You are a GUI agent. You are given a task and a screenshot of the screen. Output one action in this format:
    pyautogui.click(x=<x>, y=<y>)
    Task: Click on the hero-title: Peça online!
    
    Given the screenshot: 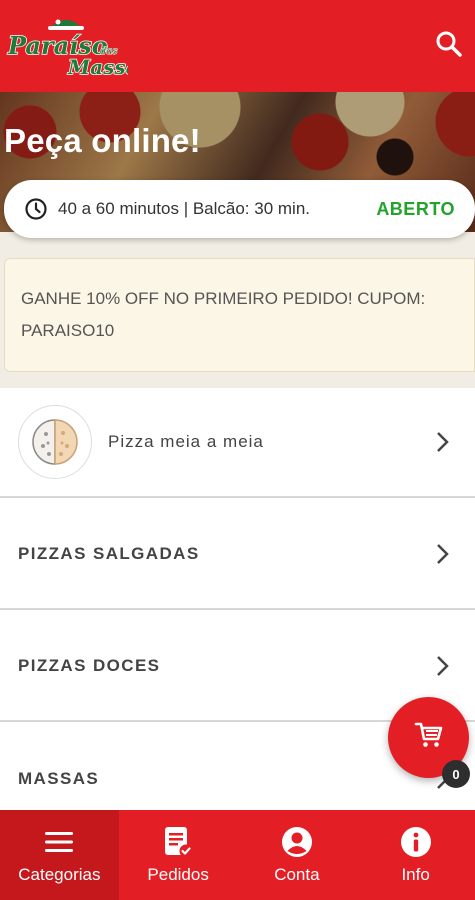 What is the action you would take?
    pyautogui.click(x=102, y=140)
    